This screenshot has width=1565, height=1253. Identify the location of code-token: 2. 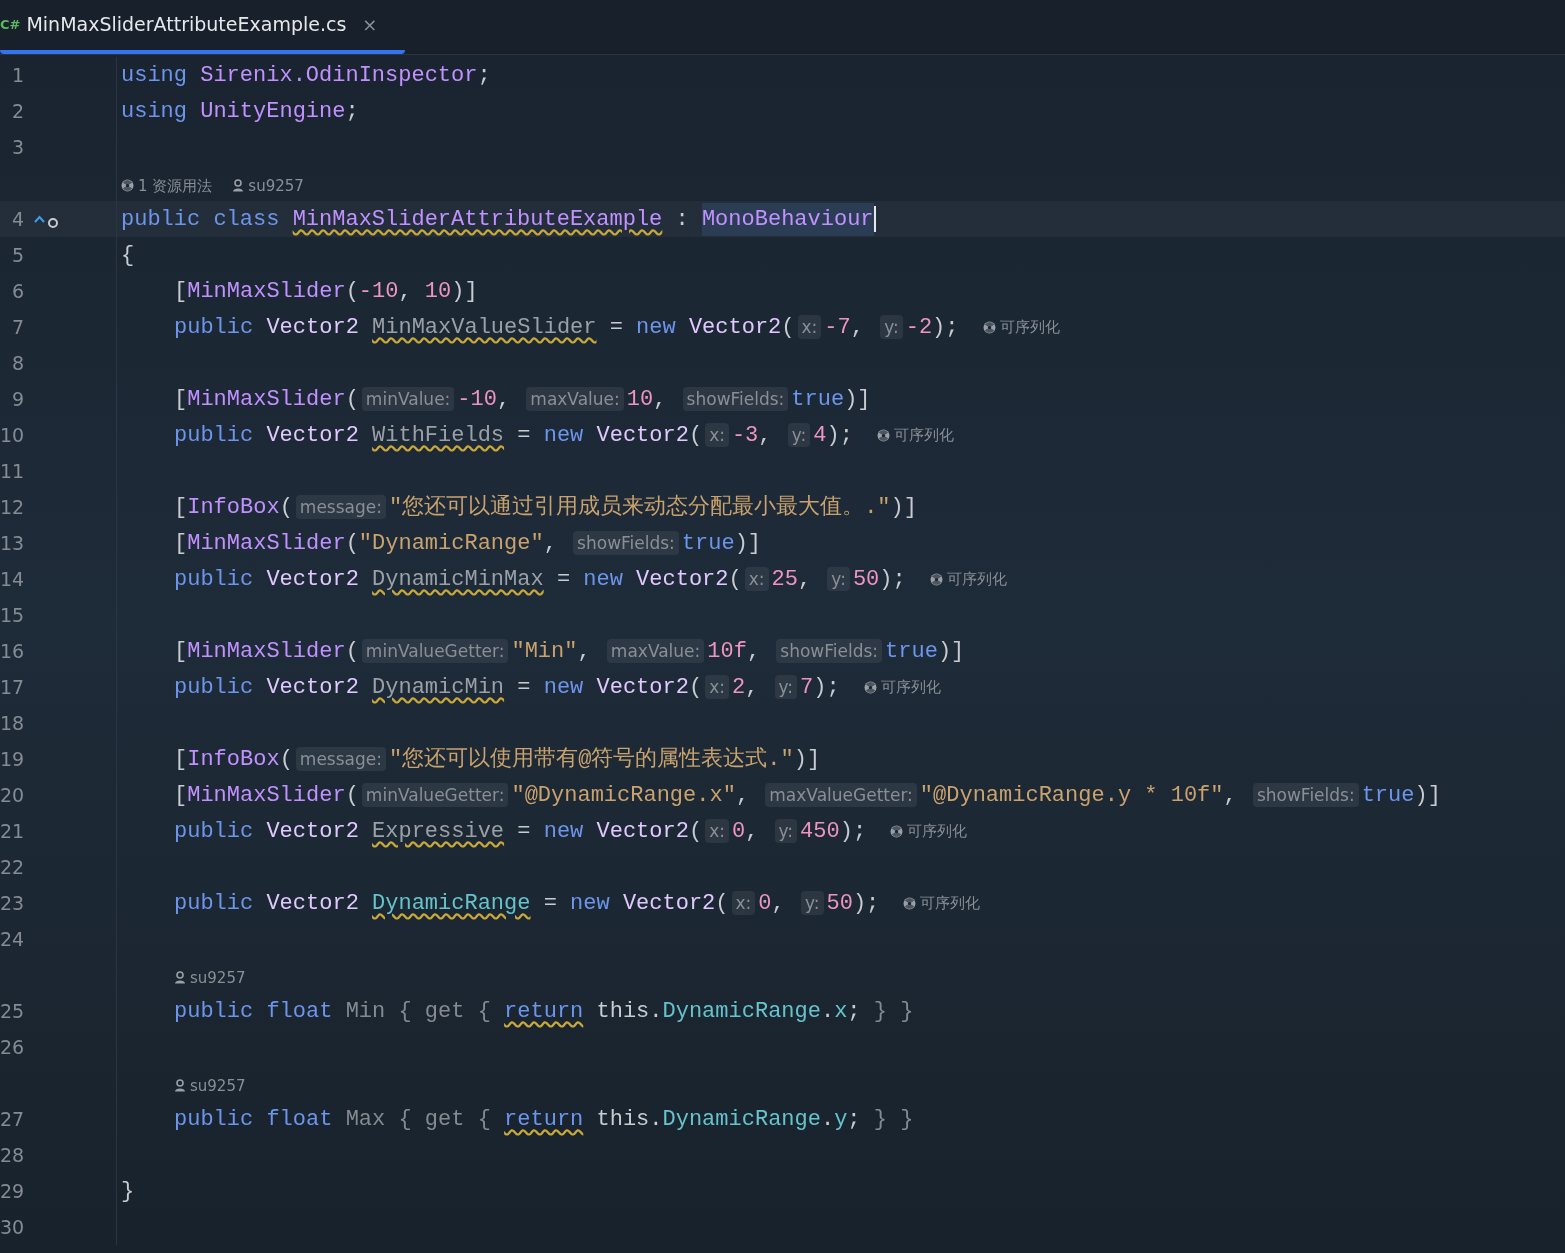
(738, 687).